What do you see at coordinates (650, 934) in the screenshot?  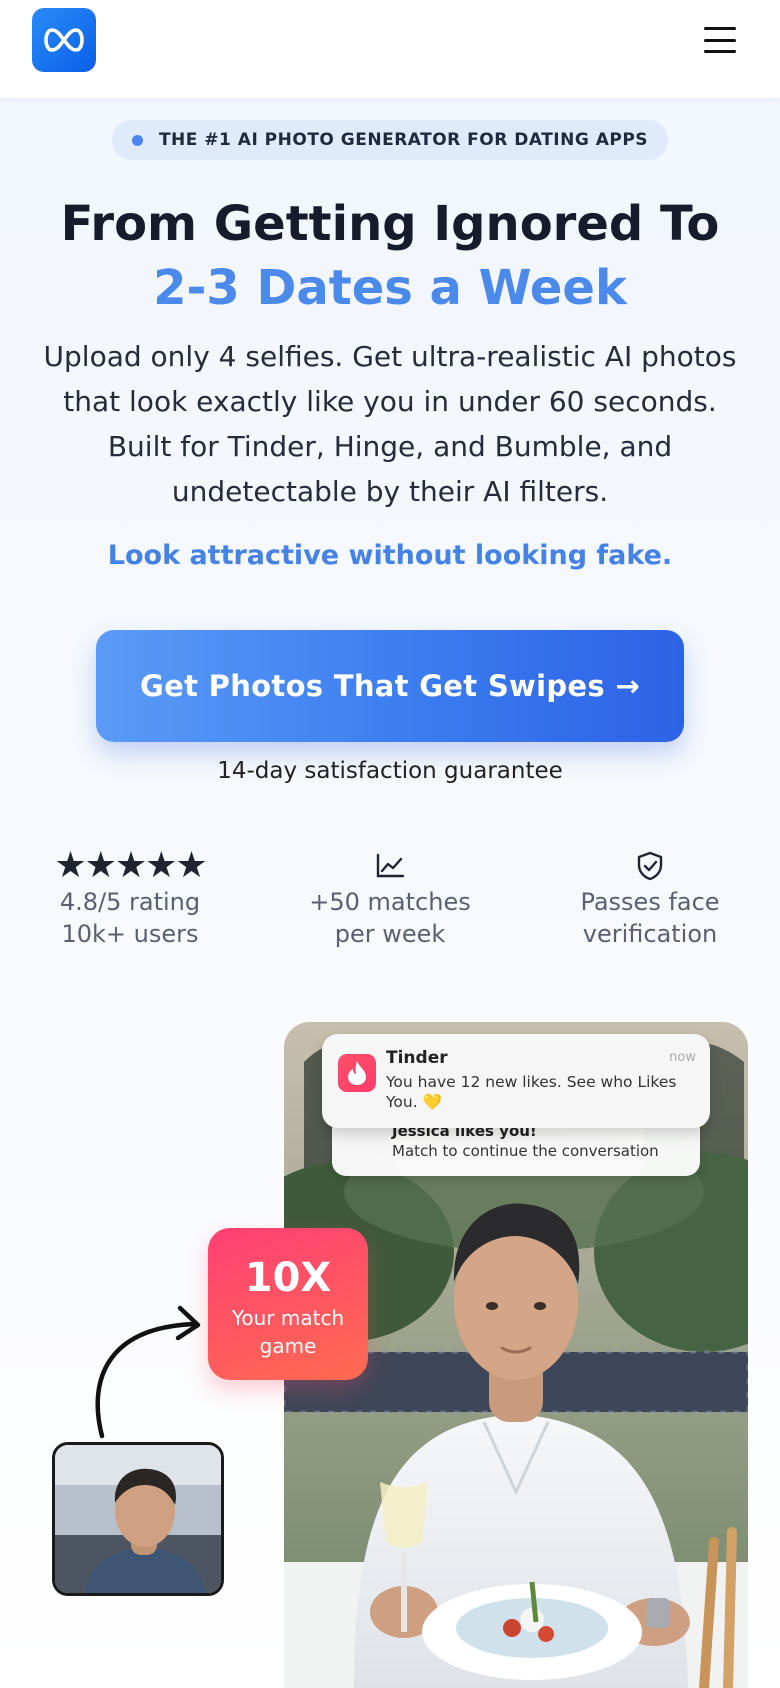 I see `stat-verification-line2: verification` at bounding box center [650, 934].